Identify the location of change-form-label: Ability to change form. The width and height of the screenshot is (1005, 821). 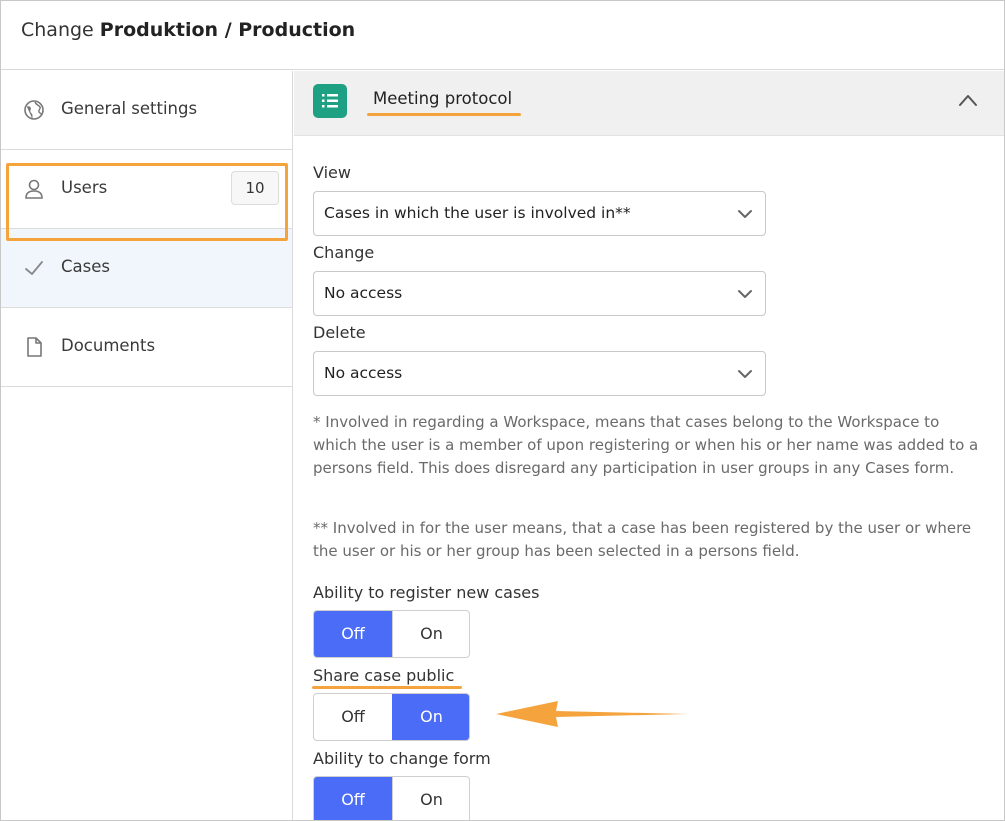
(402, 758).